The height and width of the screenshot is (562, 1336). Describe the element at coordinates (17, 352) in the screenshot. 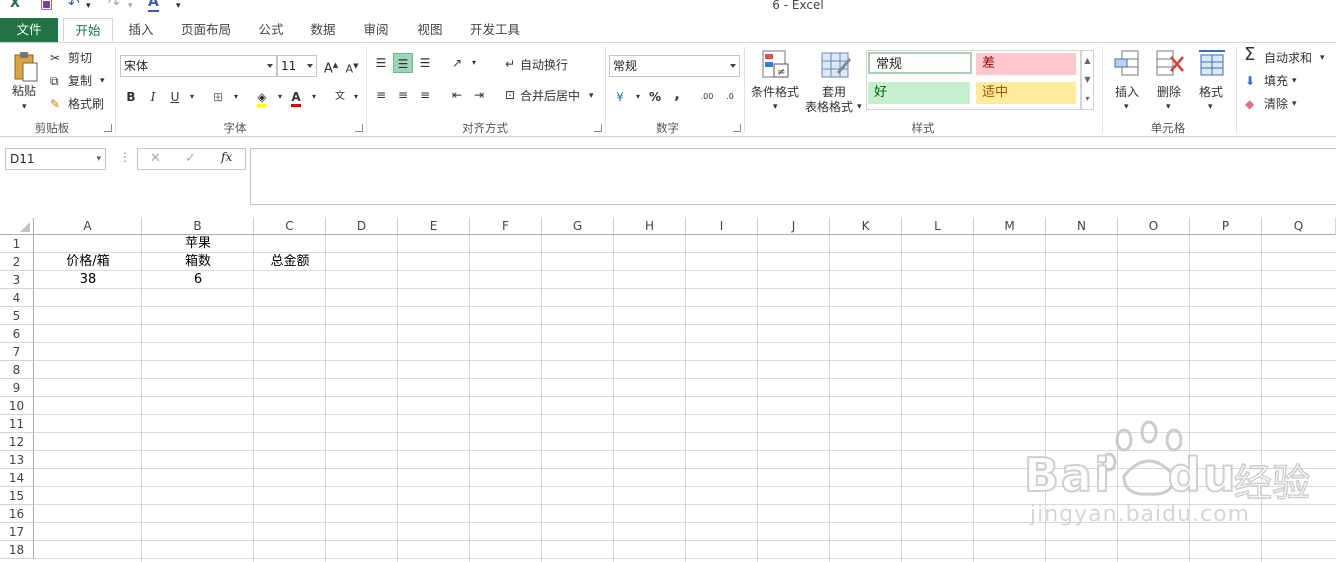

I see `row-header-7: 7` at that location.